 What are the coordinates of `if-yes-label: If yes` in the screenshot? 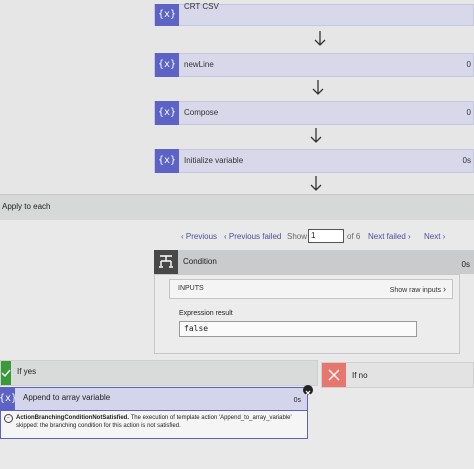 It's located at (27, 371).